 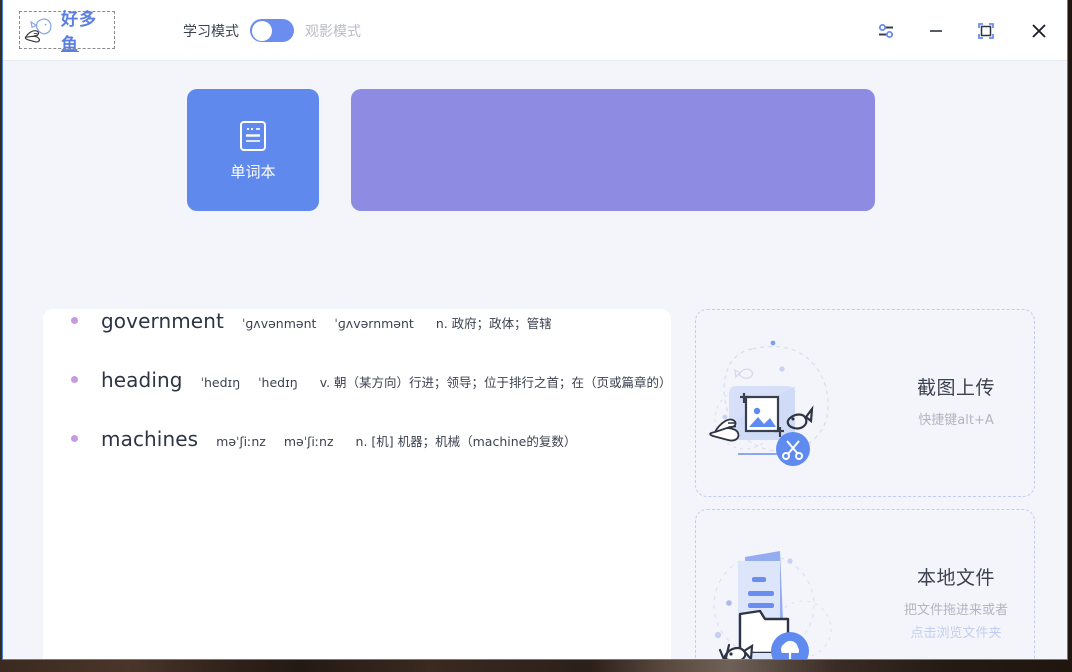 I want to click on app-logo: 好多鱼, so click(x=67, y=32).